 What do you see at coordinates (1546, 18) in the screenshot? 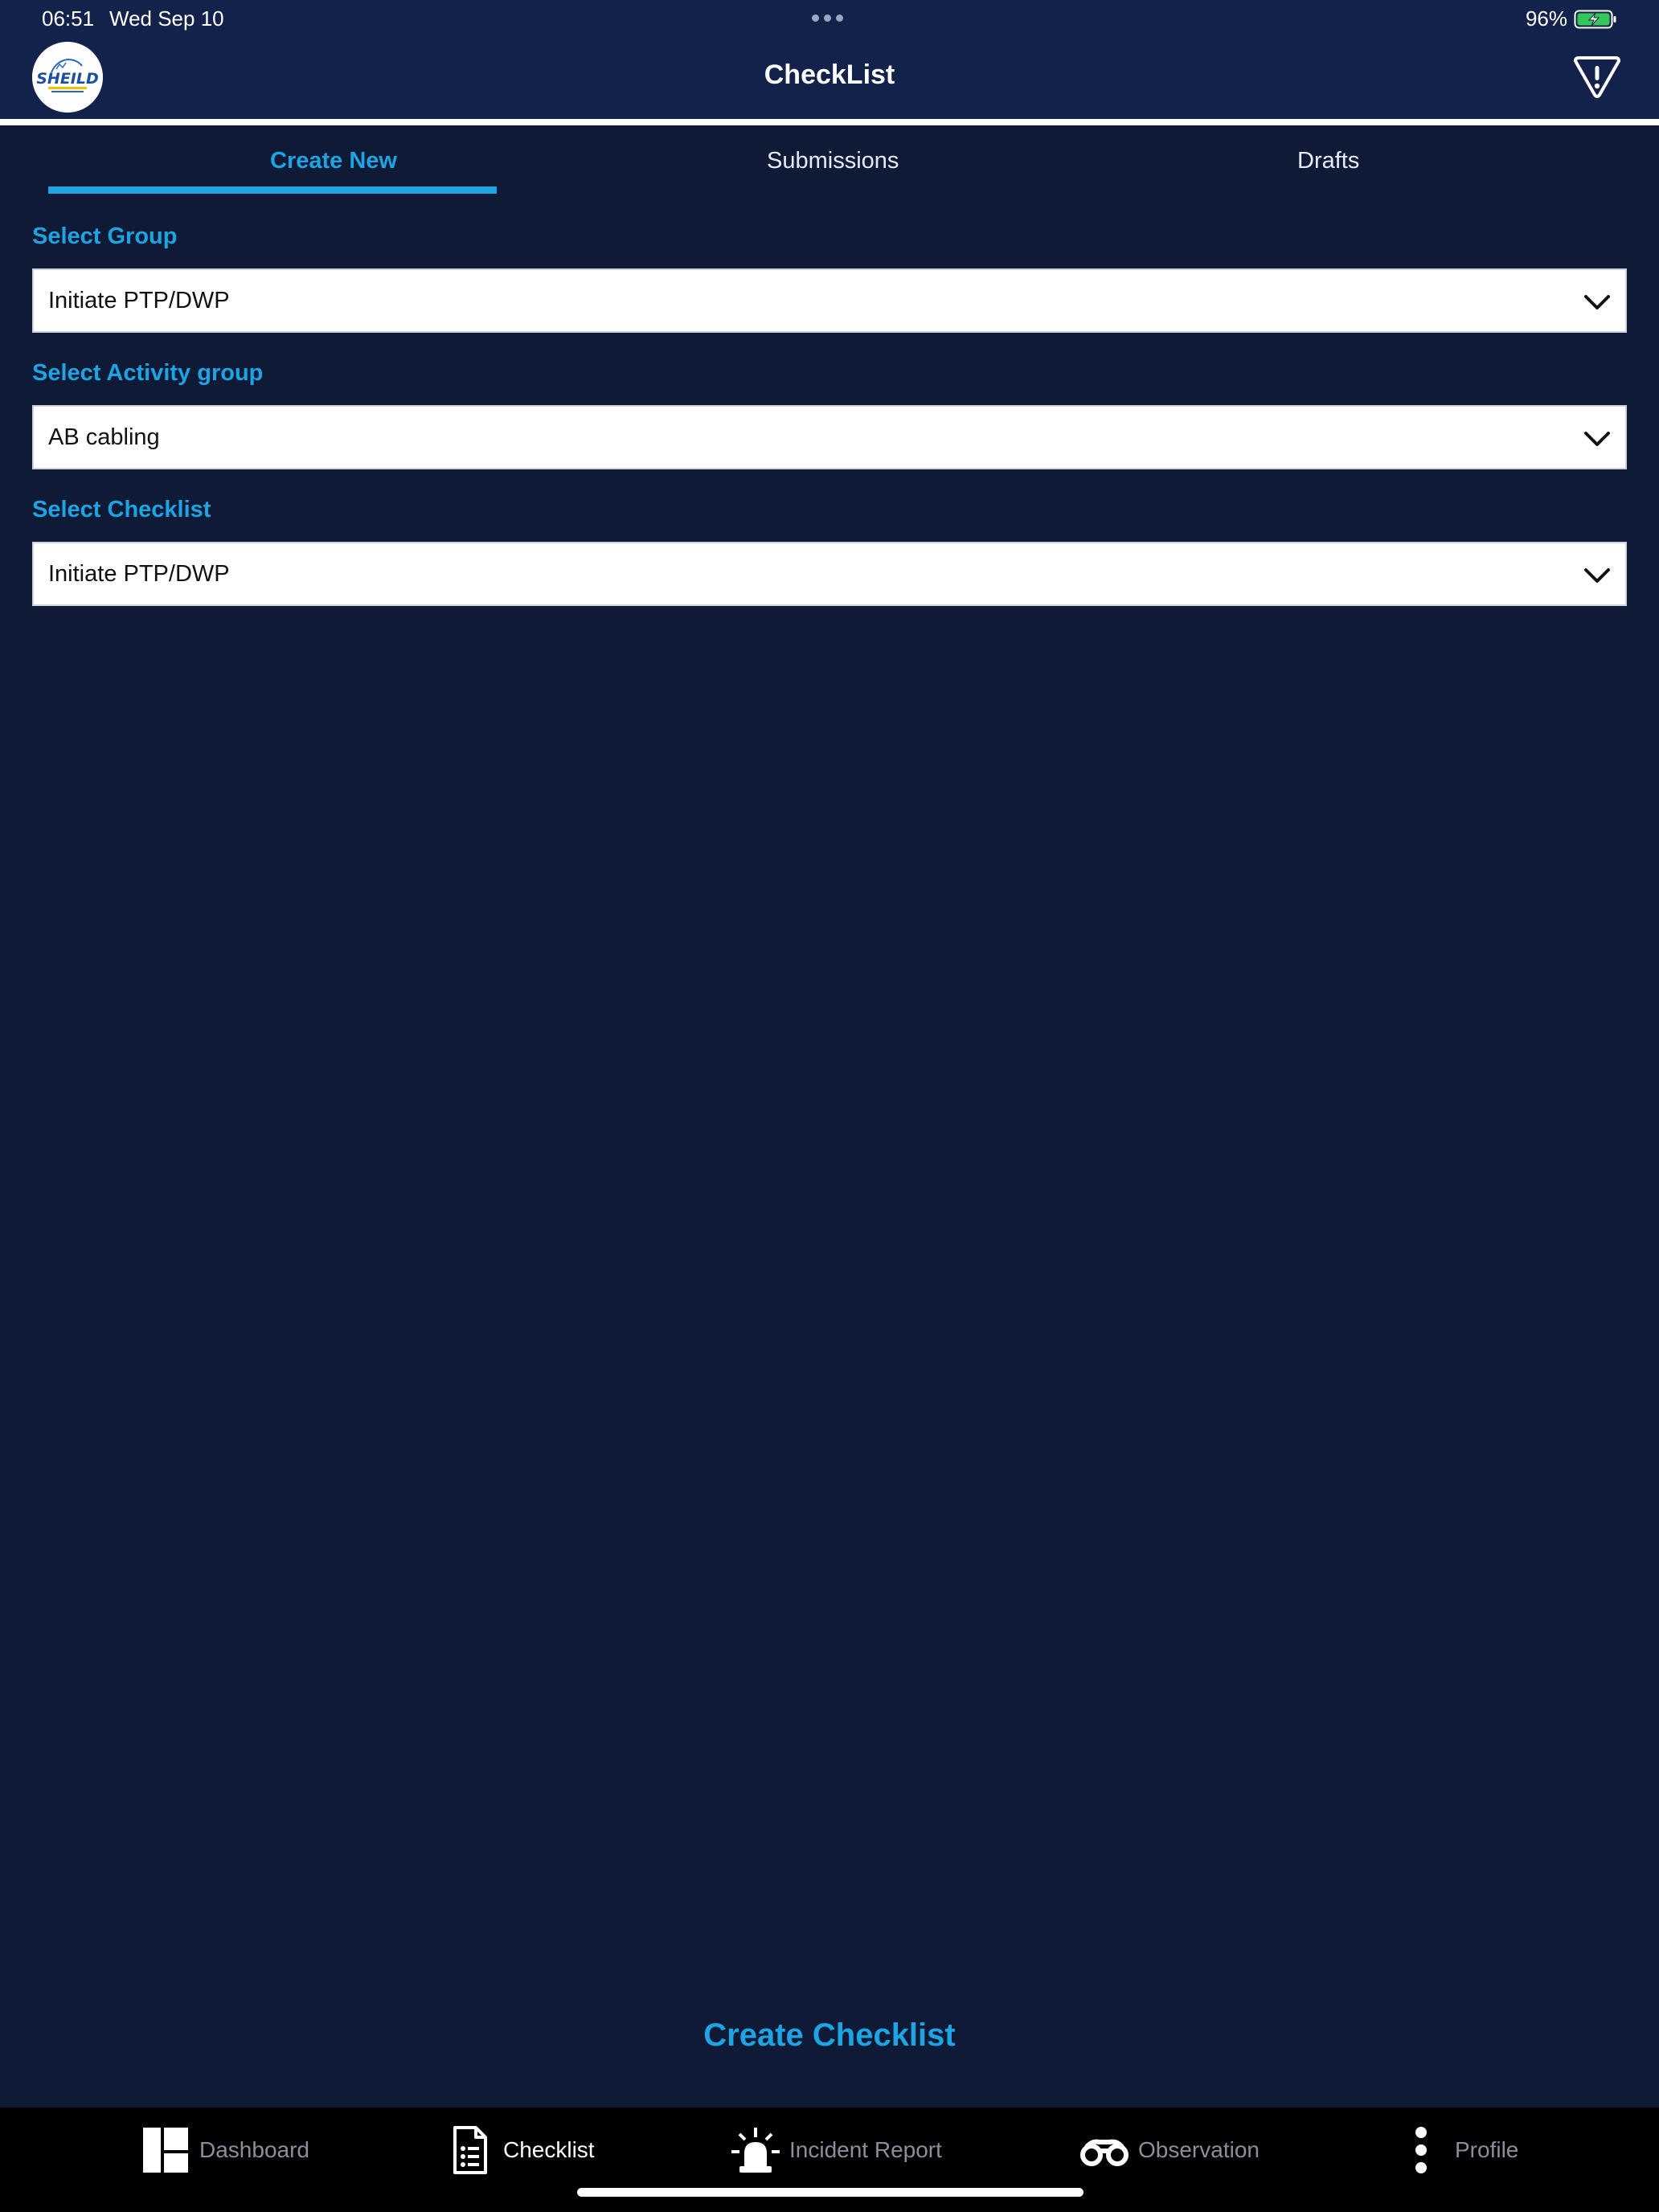
I see `battery-percentage: 96%` at bounding box center [1546, 18].